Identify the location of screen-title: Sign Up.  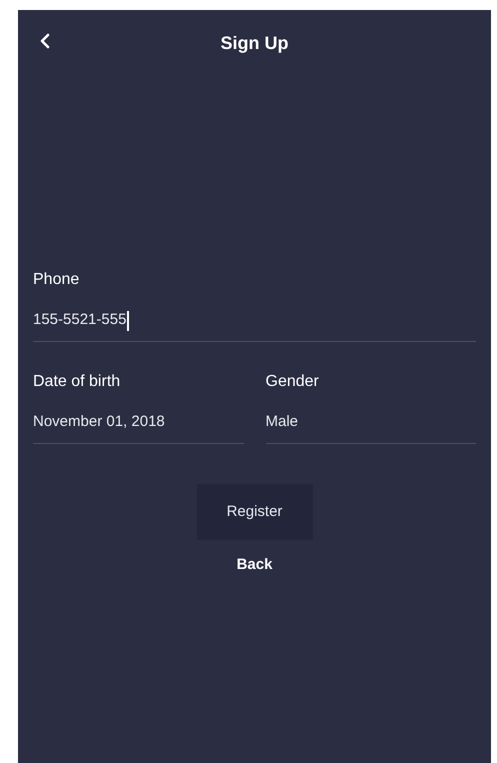
(254, 43).